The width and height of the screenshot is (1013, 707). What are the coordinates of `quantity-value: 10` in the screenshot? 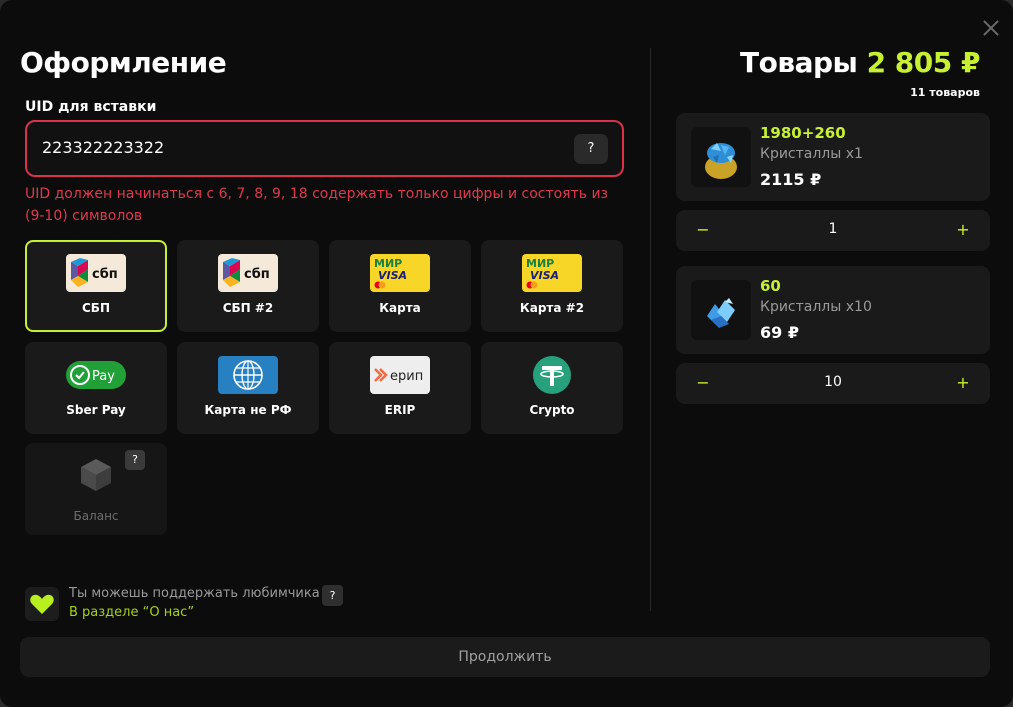 It's located at (833, 382).